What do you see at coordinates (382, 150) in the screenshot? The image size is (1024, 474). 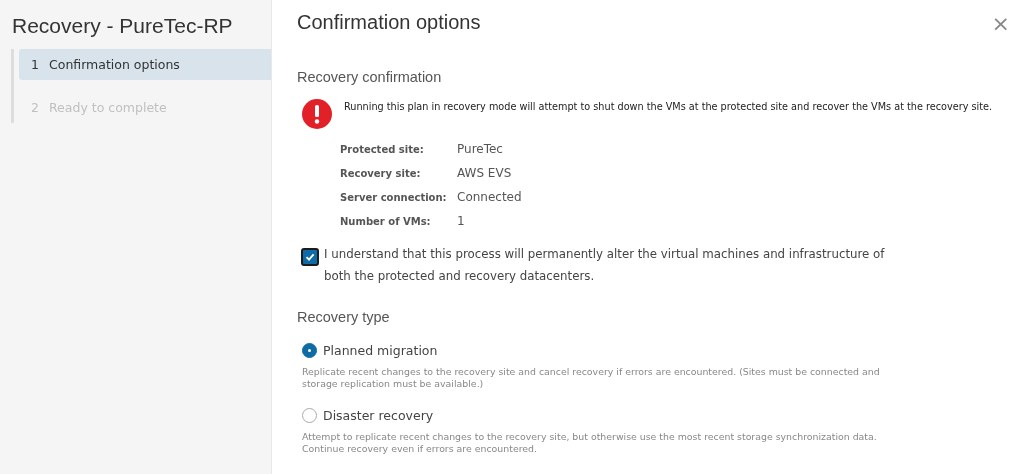 I see `detail-label: Protected site:` at bounding box center [382, 150].